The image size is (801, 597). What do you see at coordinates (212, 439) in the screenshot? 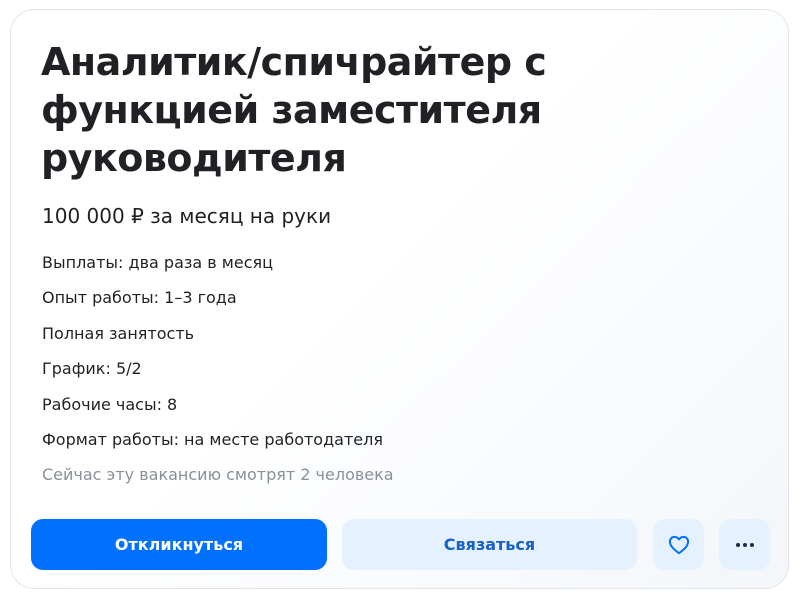
I see `work-format: Формат работы: на месте работодателя` at bounding box center [212, 439].